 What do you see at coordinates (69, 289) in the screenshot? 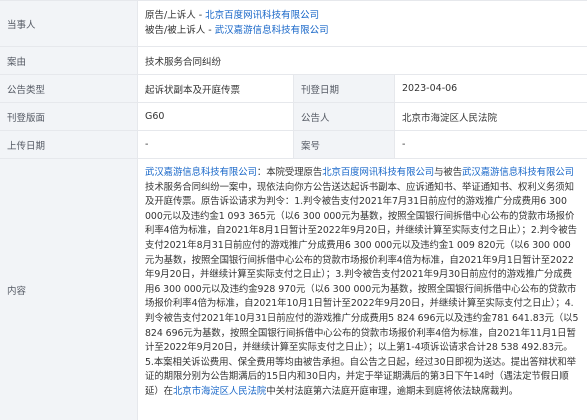
I see `content-label: 内容` at bounding box center [69, 289].